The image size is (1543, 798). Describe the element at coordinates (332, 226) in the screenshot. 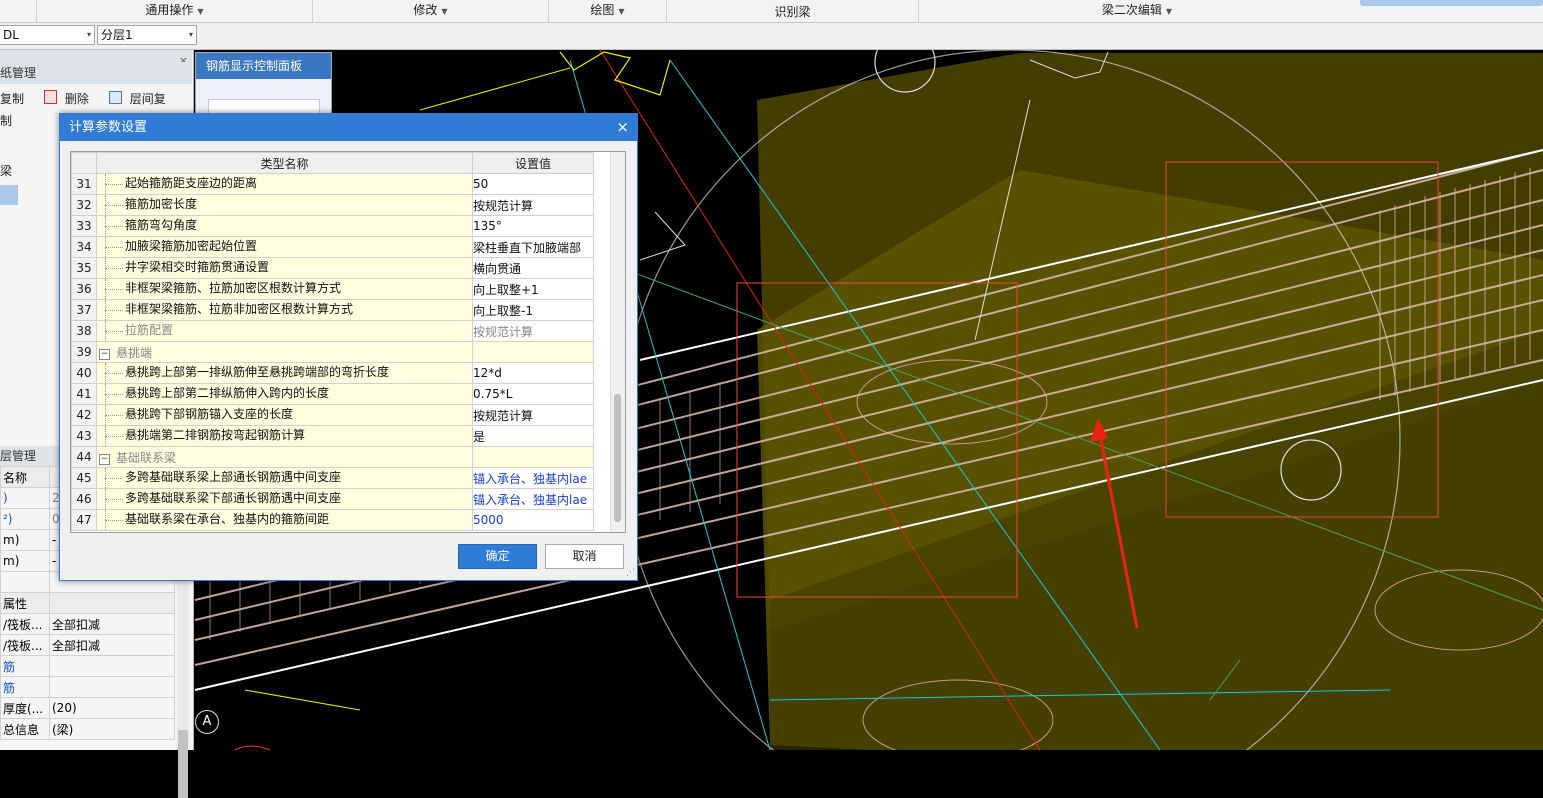

I see `table-row: 33 箍筋弯勾角度 135°` at that location.